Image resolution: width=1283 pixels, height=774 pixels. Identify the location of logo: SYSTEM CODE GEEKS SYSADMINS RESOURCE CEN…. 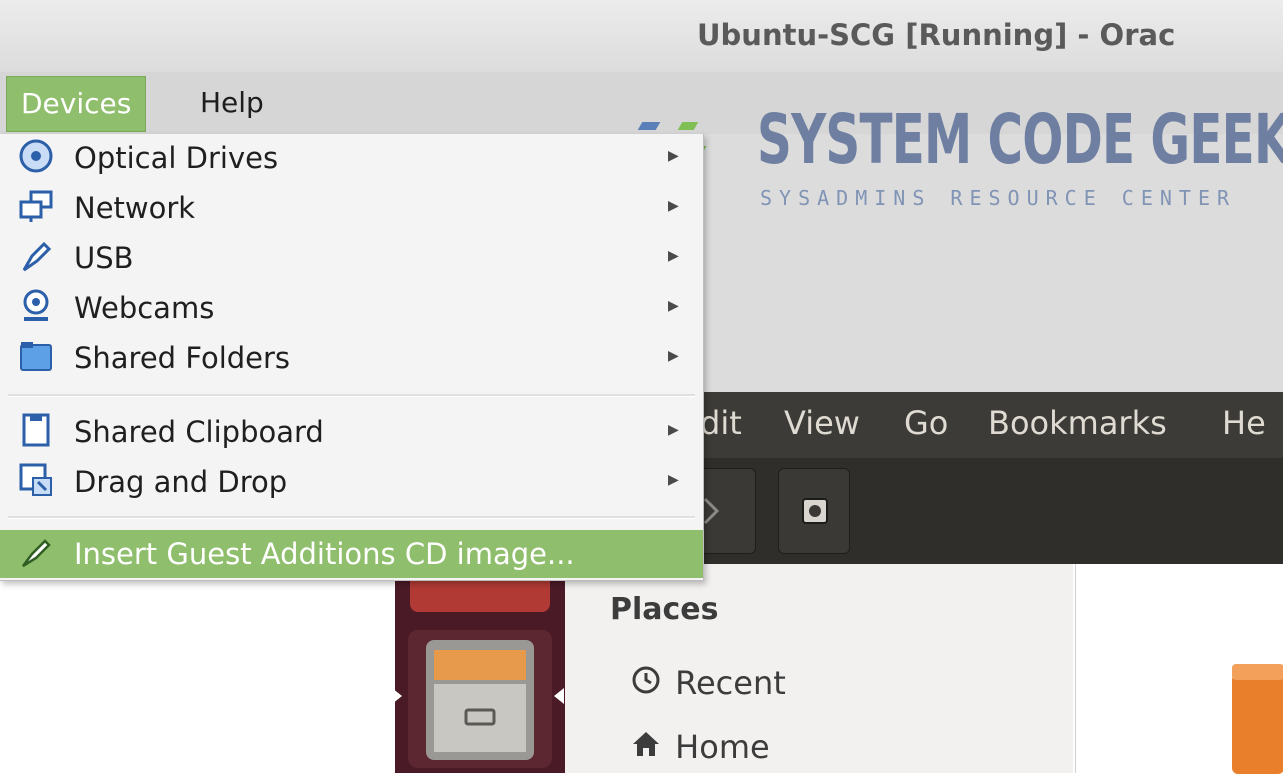
(944, 165).